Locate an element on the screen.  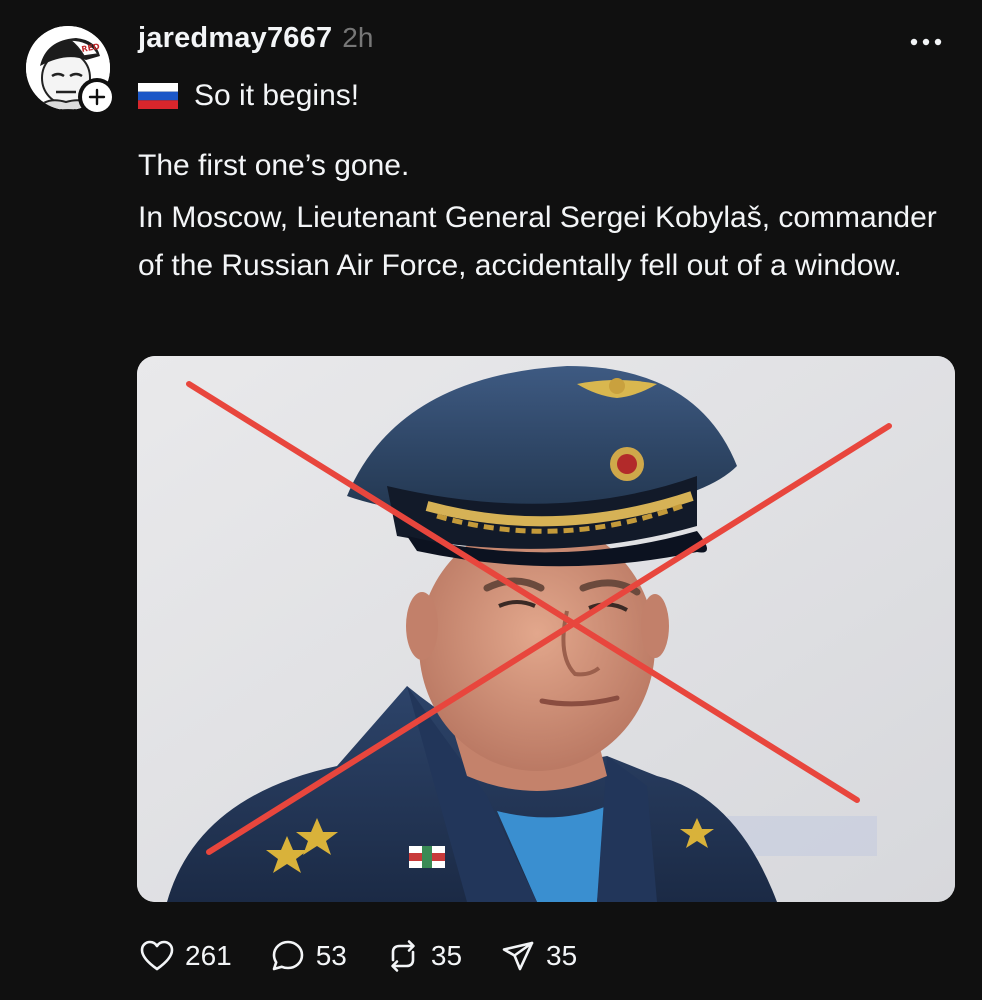
comment-icon is located at coordinates (288, 955).